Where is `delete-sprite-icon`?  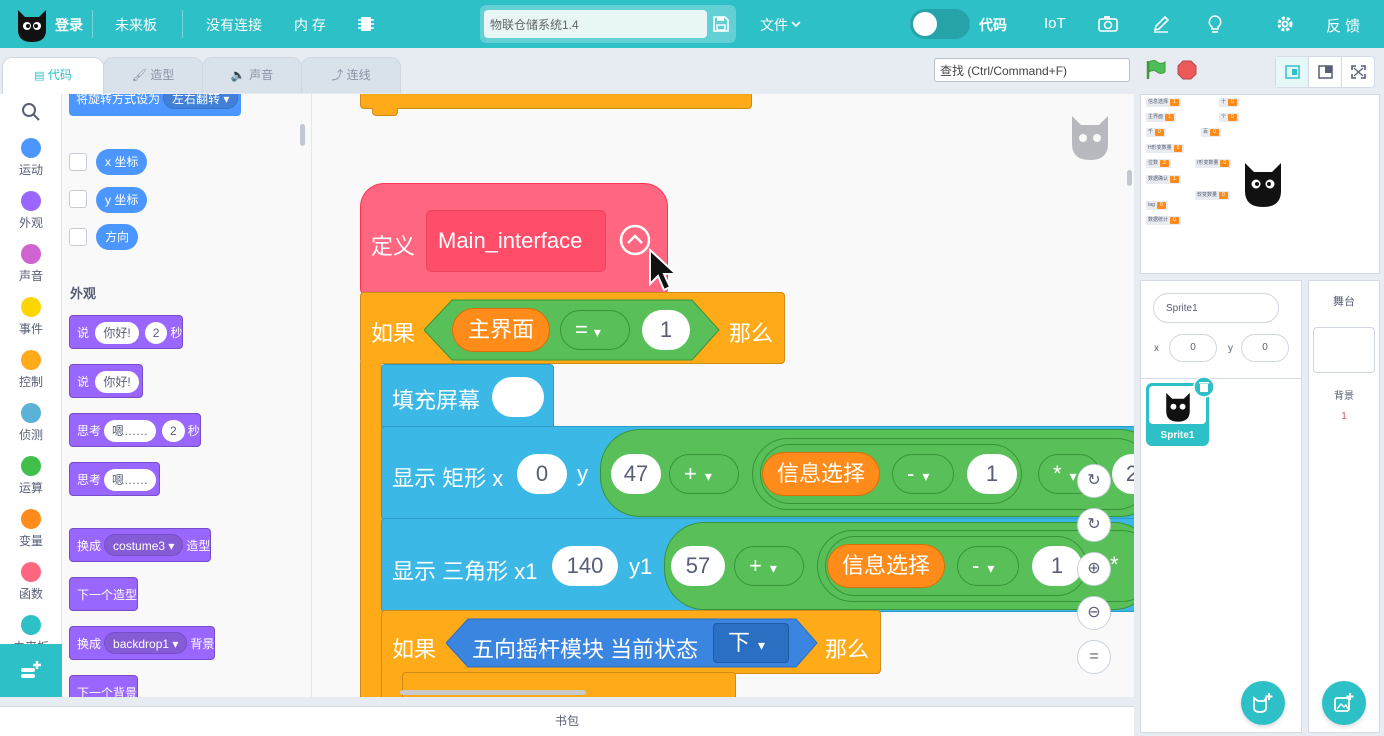
delete-sprite-icon is located at coordinates (1204, 387).